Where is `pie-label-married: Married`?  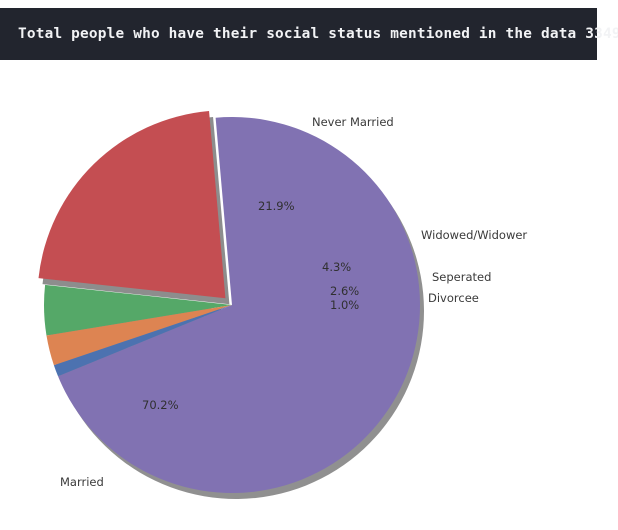
pie-label-married: Married is located at coordinates (82, 482).